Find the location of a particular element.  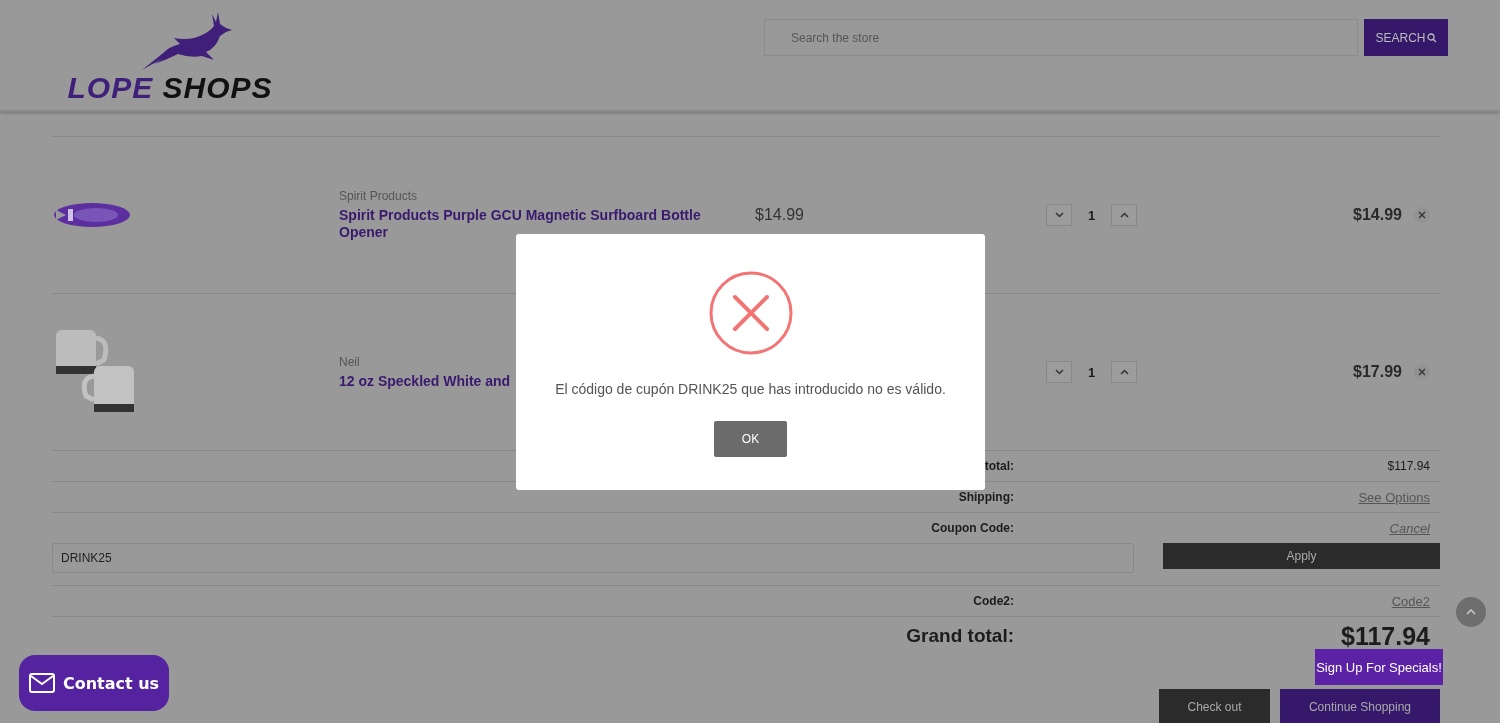

grand-total-value: $117.94 is located at coordinates (1385, 636).